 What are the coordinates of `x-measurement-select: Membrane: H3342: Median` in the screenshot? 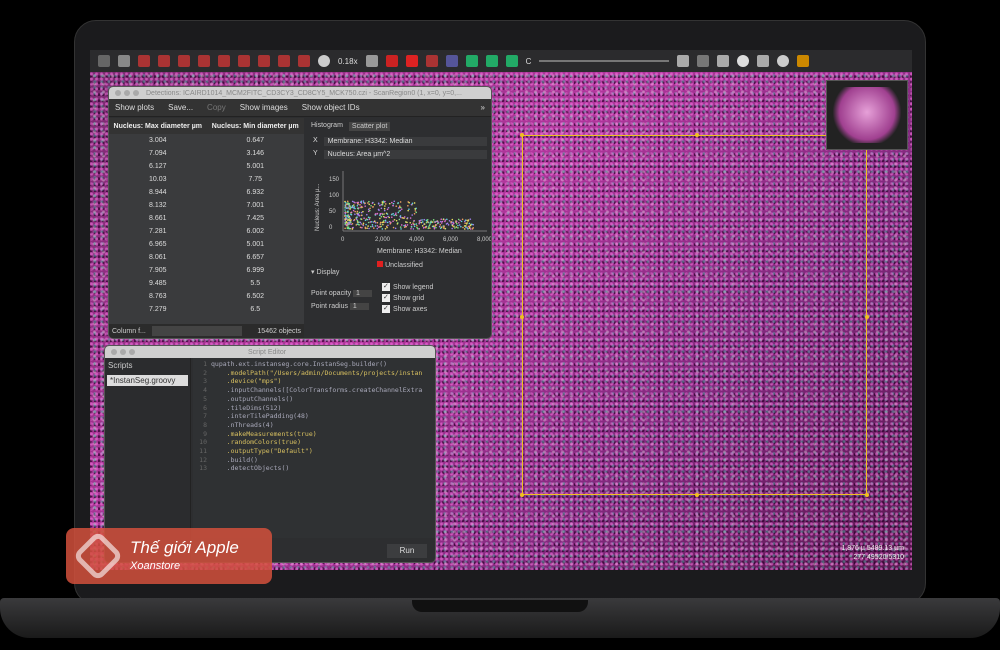 It's located at (405, 141).